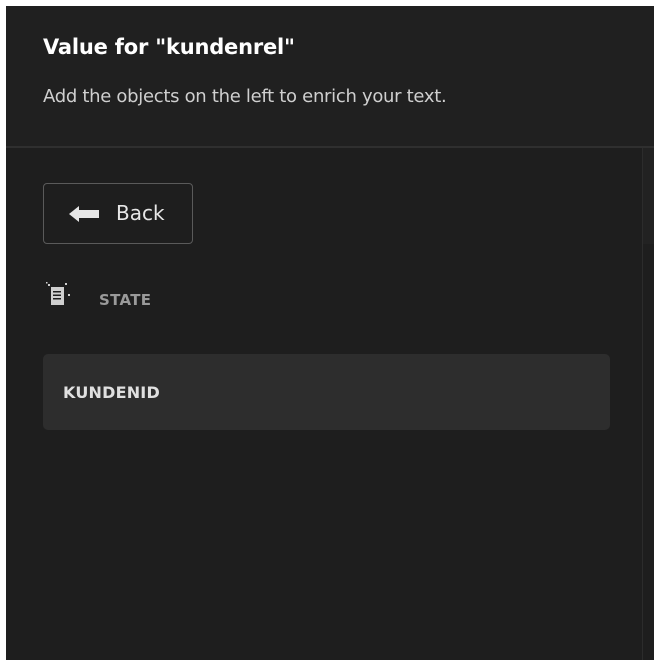 The image size is (654, 660). Describe the element at coordinates (111, 392) in the screenshot. I see `list-item-label: KUNDENID` at that location.